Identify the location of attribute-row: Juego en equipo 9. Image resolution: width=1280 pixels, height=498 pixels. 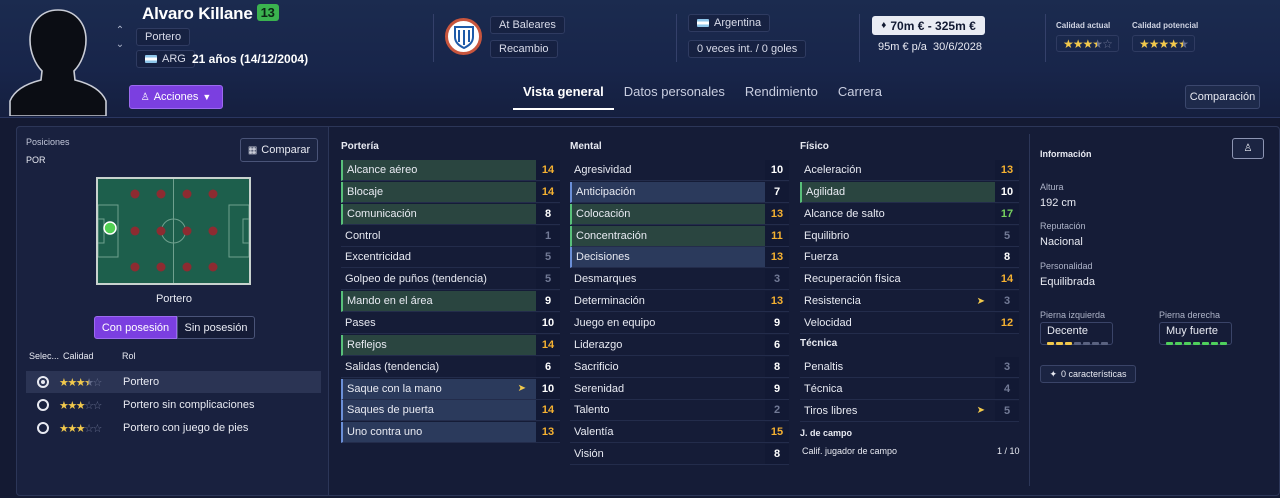
(679, 323).